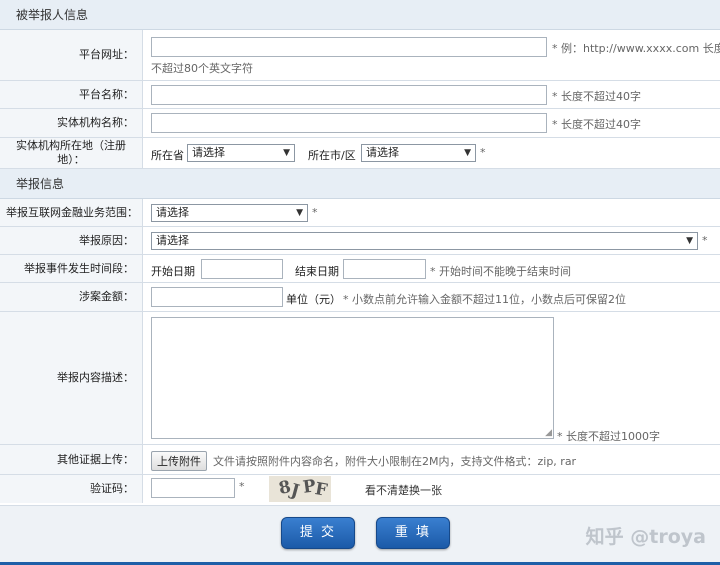 Image resolution: width=720 pixels, height=565 pixels. Describe the element at coordinates (403, 490) in the screenshot. I see `captcha-refresh-link: 看不清楚换一张` at that location.